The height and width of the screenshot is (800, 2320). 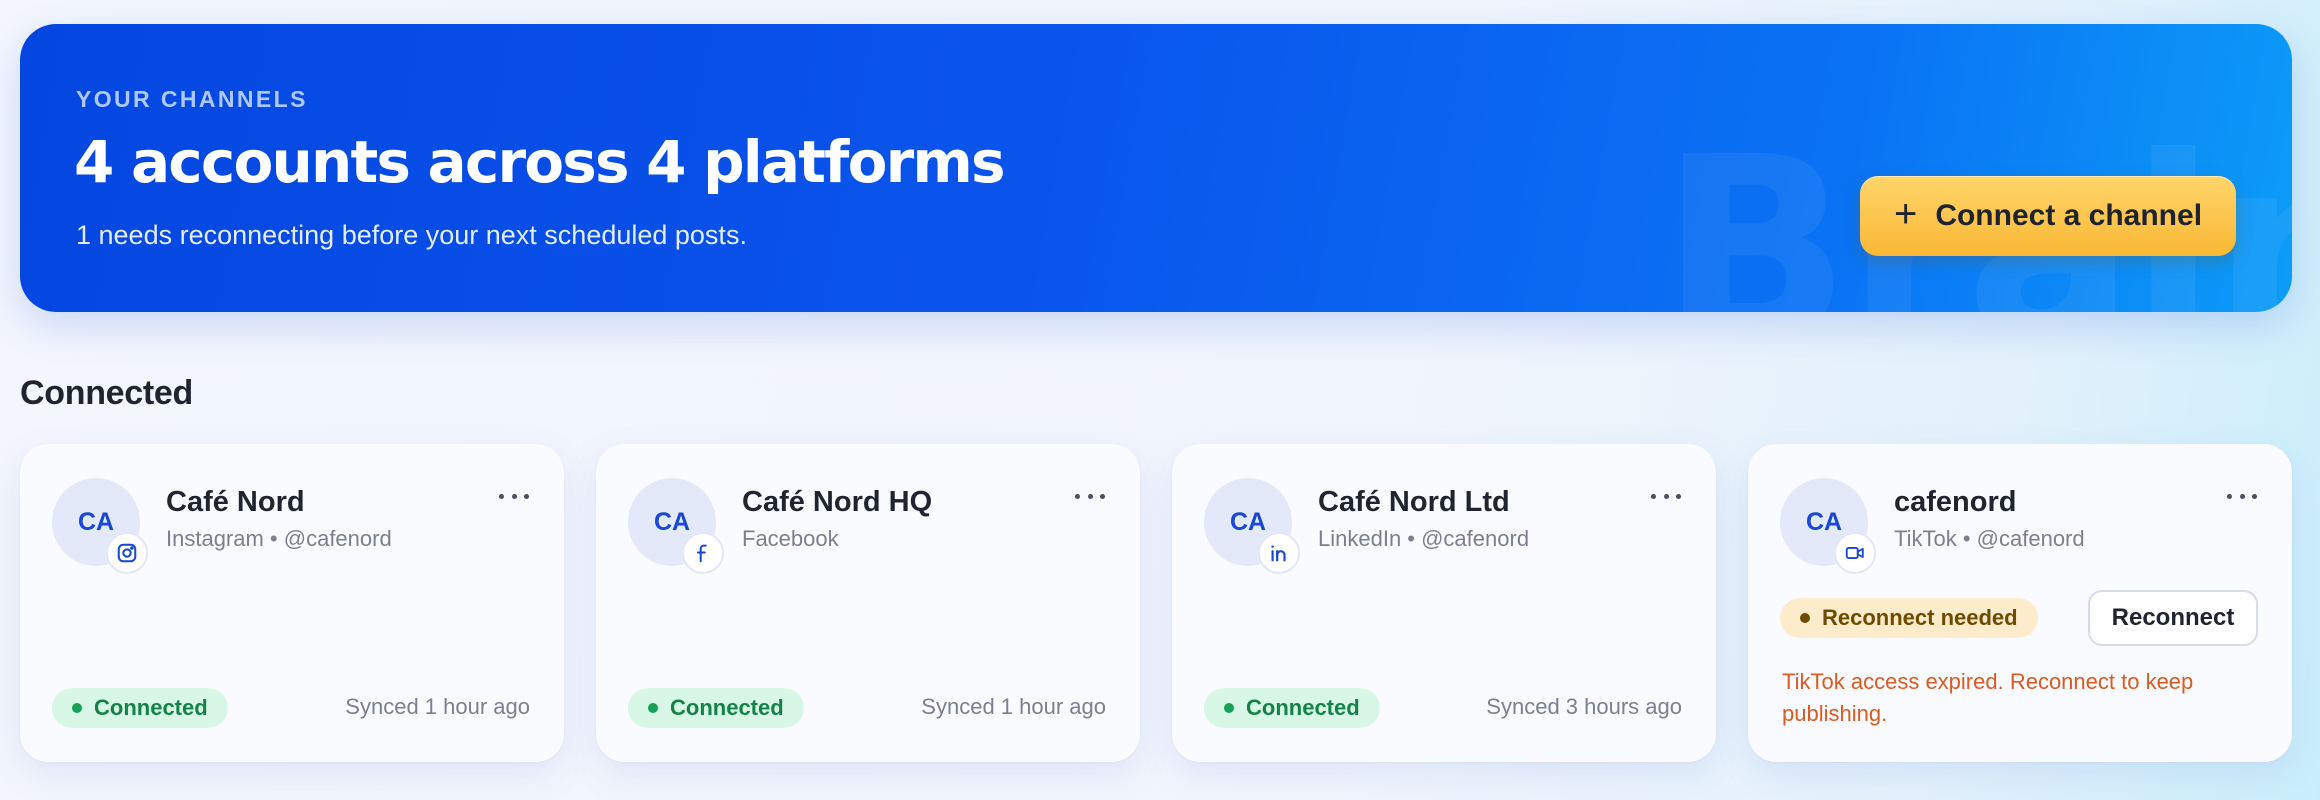 What do you see at coordinates (1905, 214) in the screenshot?
I see `plus-icon: +` at bounding box center [1905, 214].